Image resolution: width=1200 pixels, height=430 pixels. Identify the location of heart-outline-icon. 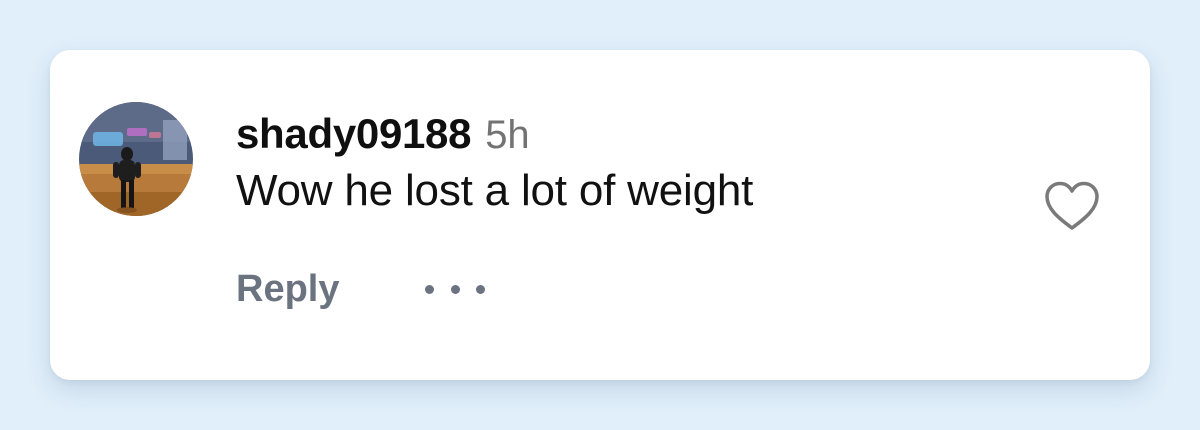
(1072, 205).